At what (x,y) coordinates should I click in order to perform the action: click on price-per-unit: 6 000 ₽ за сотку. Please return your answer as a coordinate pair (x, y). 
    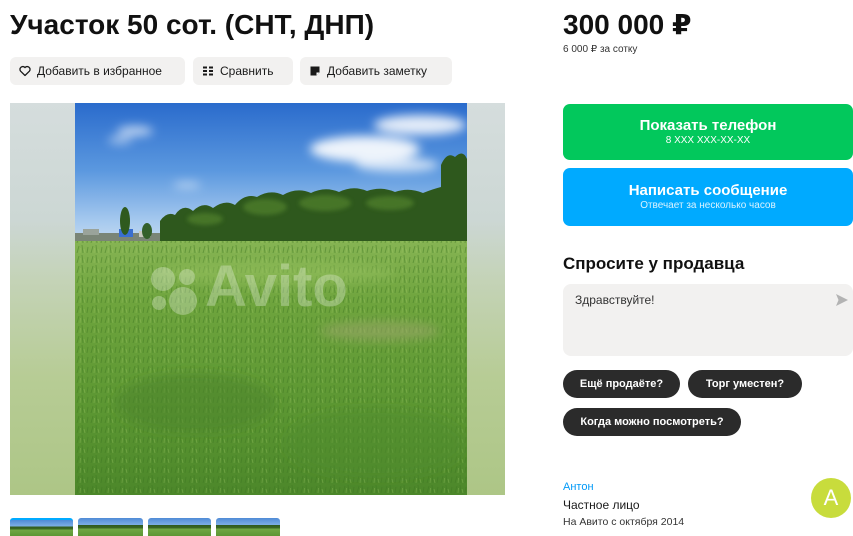
    Looking at the image, I should click on (600, 49).